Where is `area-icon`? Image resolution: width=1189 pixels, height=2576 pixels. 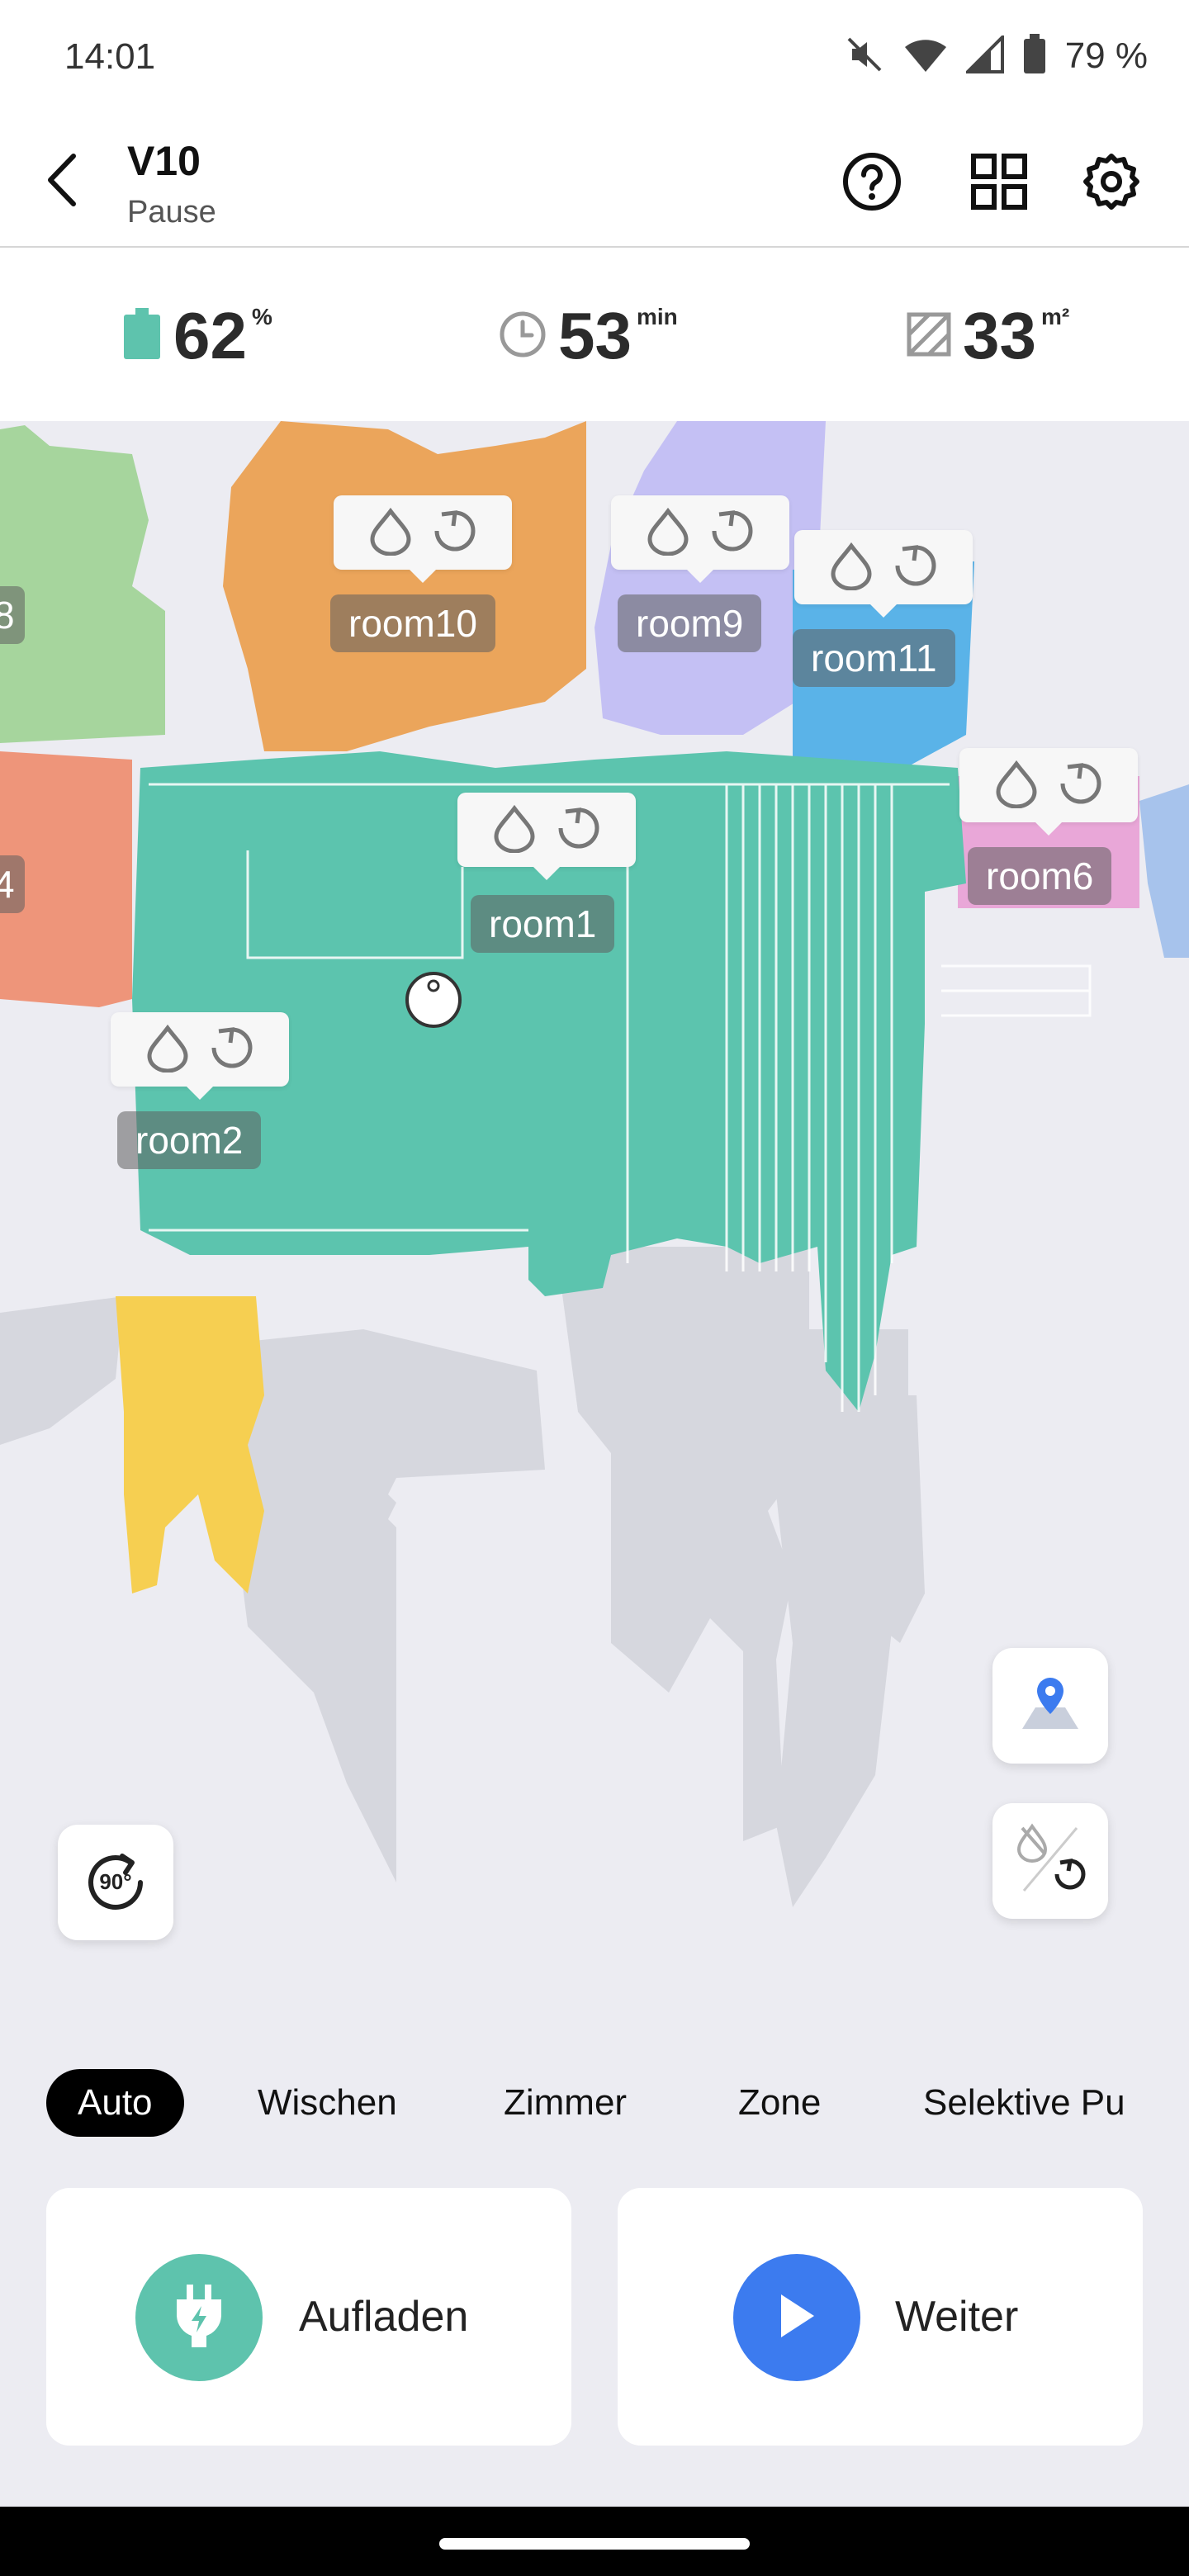
area-icon is located at coordinates (929, 336).